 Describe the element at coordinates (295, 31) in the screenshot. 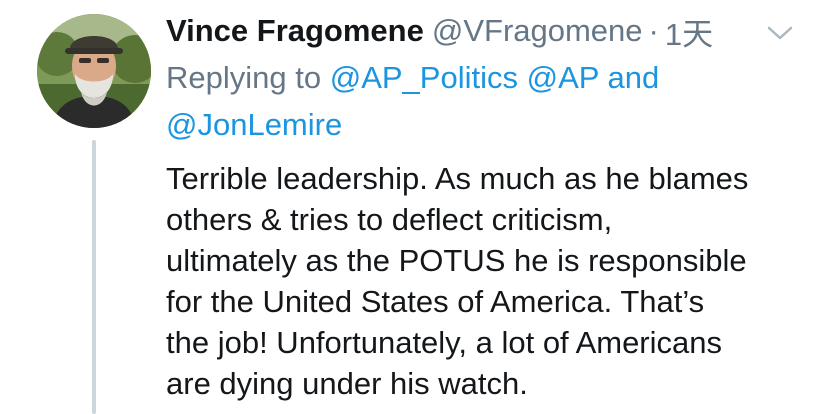

I see `author-name: Vince Fragomene` at that location.